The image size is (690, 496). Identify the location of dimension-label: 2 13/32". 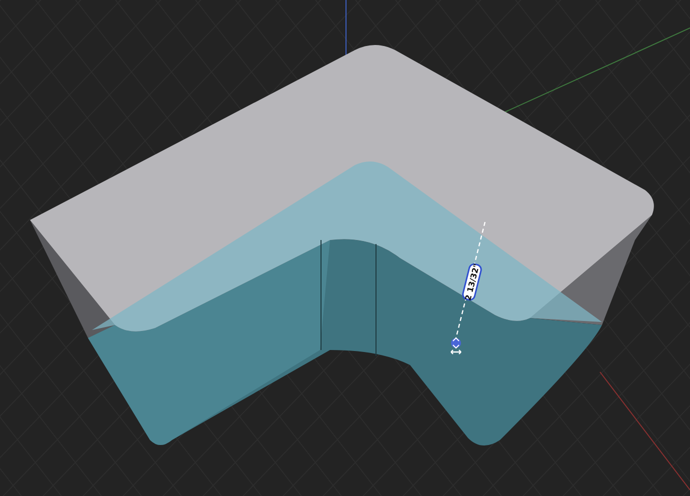
(472, 282).